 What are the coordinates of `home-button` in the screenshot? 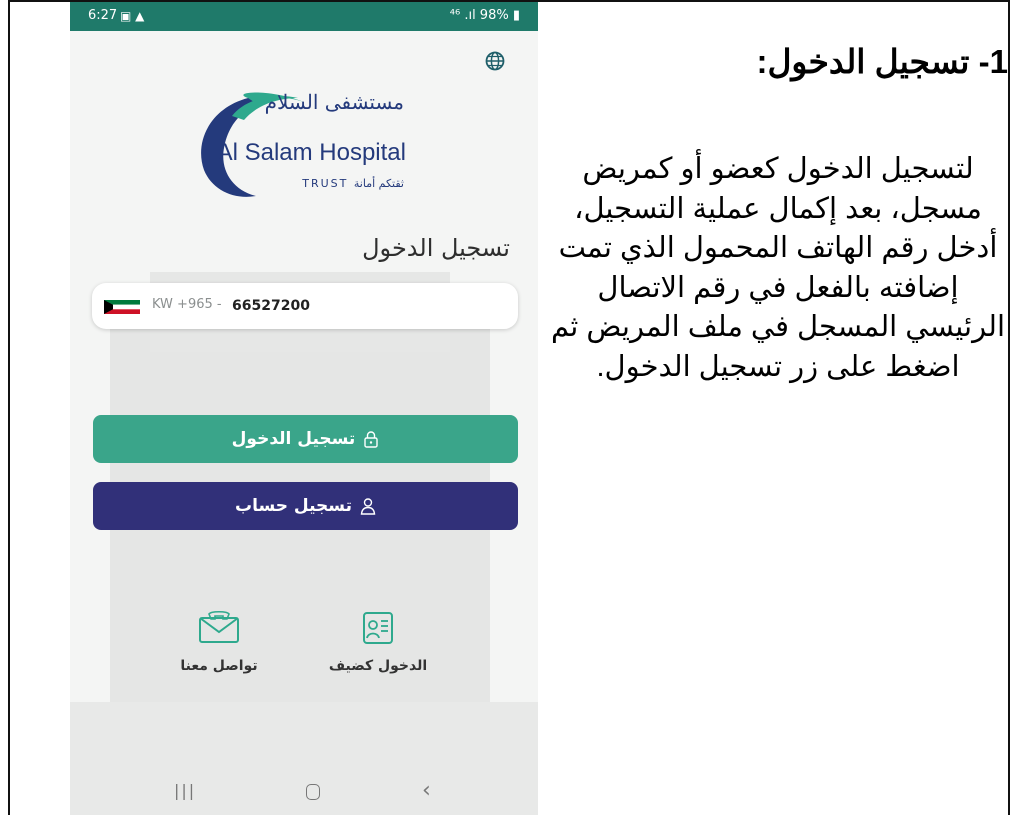 It's located at (313, 792).